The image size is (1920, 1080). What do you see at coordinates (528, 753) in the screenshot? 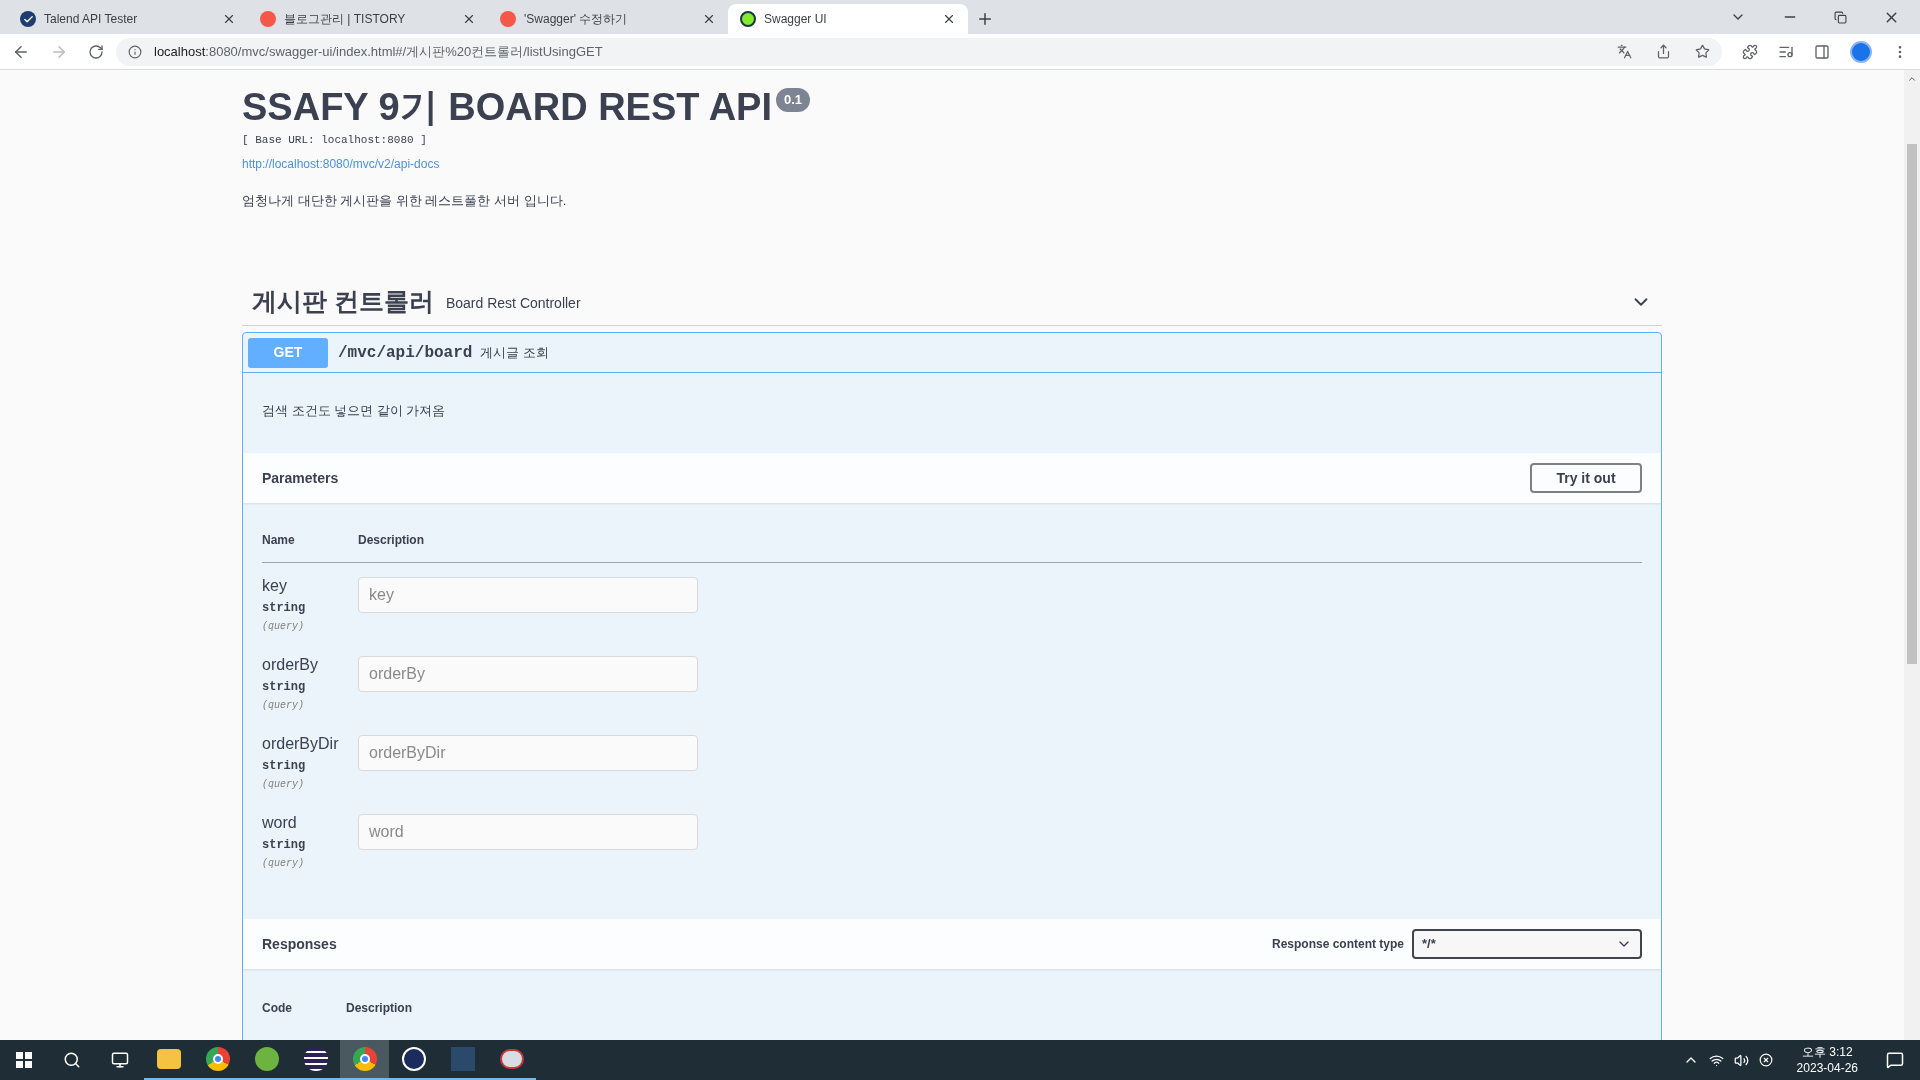
I see `parameter-input: orderByDir` at bounding box center [528, 753].